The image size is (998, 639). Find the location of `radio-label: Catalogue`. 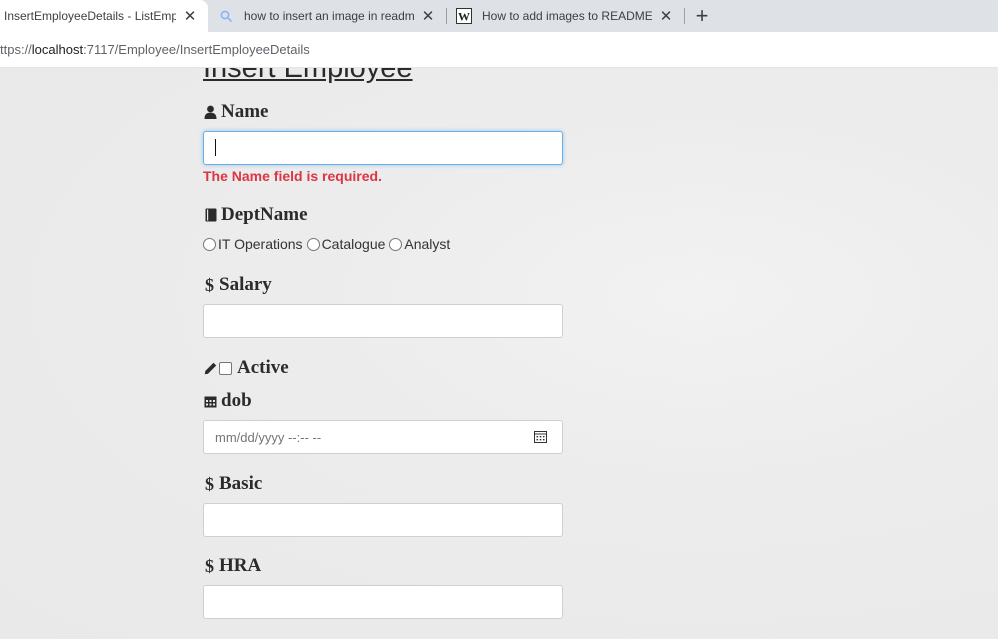

radio-label: Catalogue is located at coordinates (353, 244).